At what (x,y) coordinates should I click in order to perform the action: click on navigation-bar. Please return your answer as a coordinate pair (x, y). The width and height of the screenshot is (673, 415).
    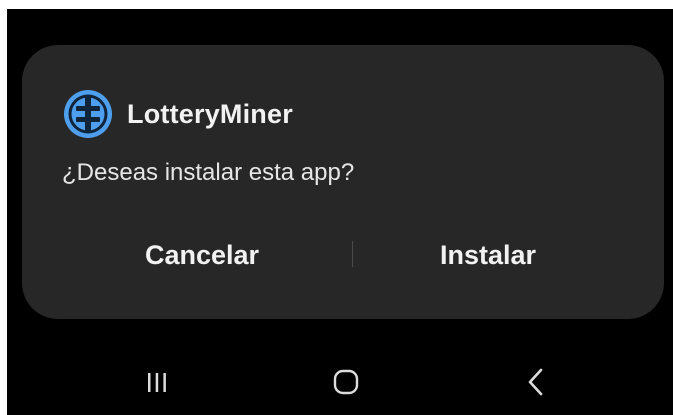
    Looking at the image, I should click on (340, 382).